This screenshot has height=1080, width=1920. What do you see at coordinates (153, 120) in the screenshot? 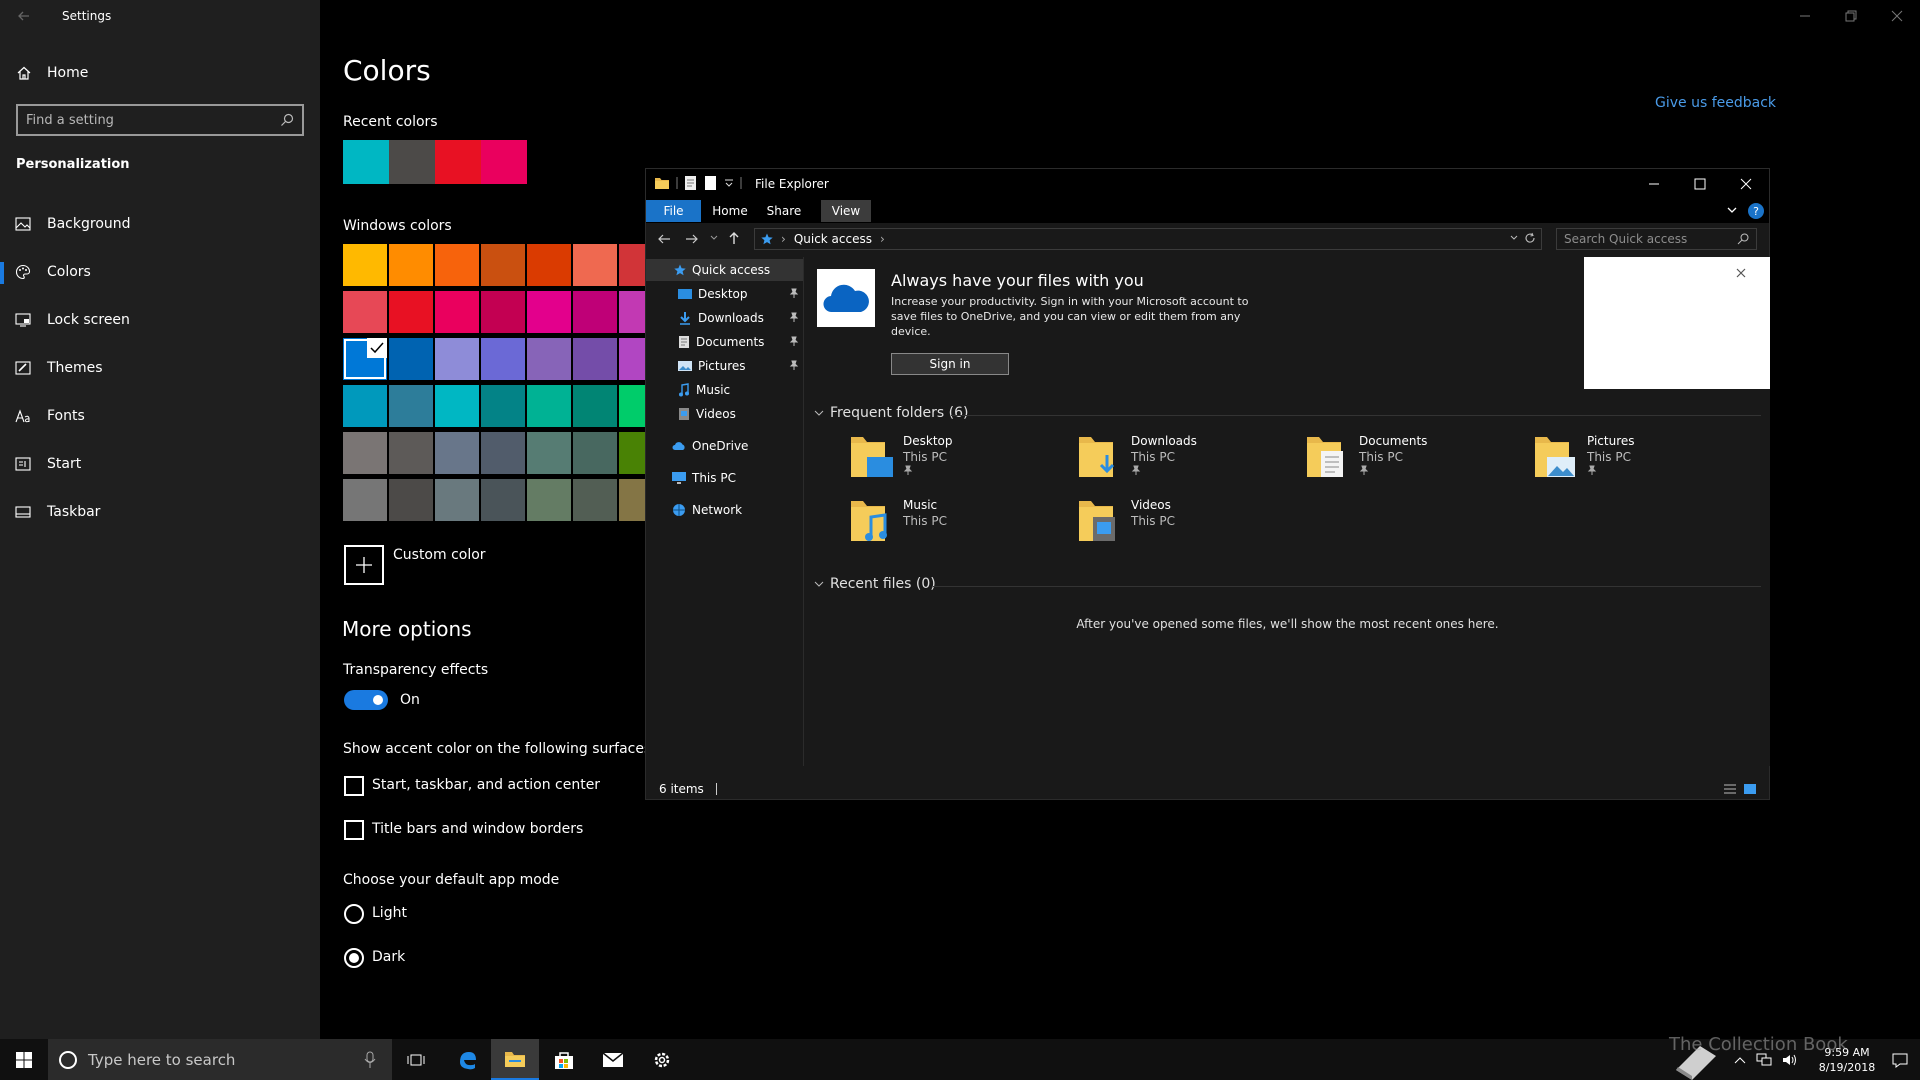
I see `find-setting-input` at bounding box center [153, 120].